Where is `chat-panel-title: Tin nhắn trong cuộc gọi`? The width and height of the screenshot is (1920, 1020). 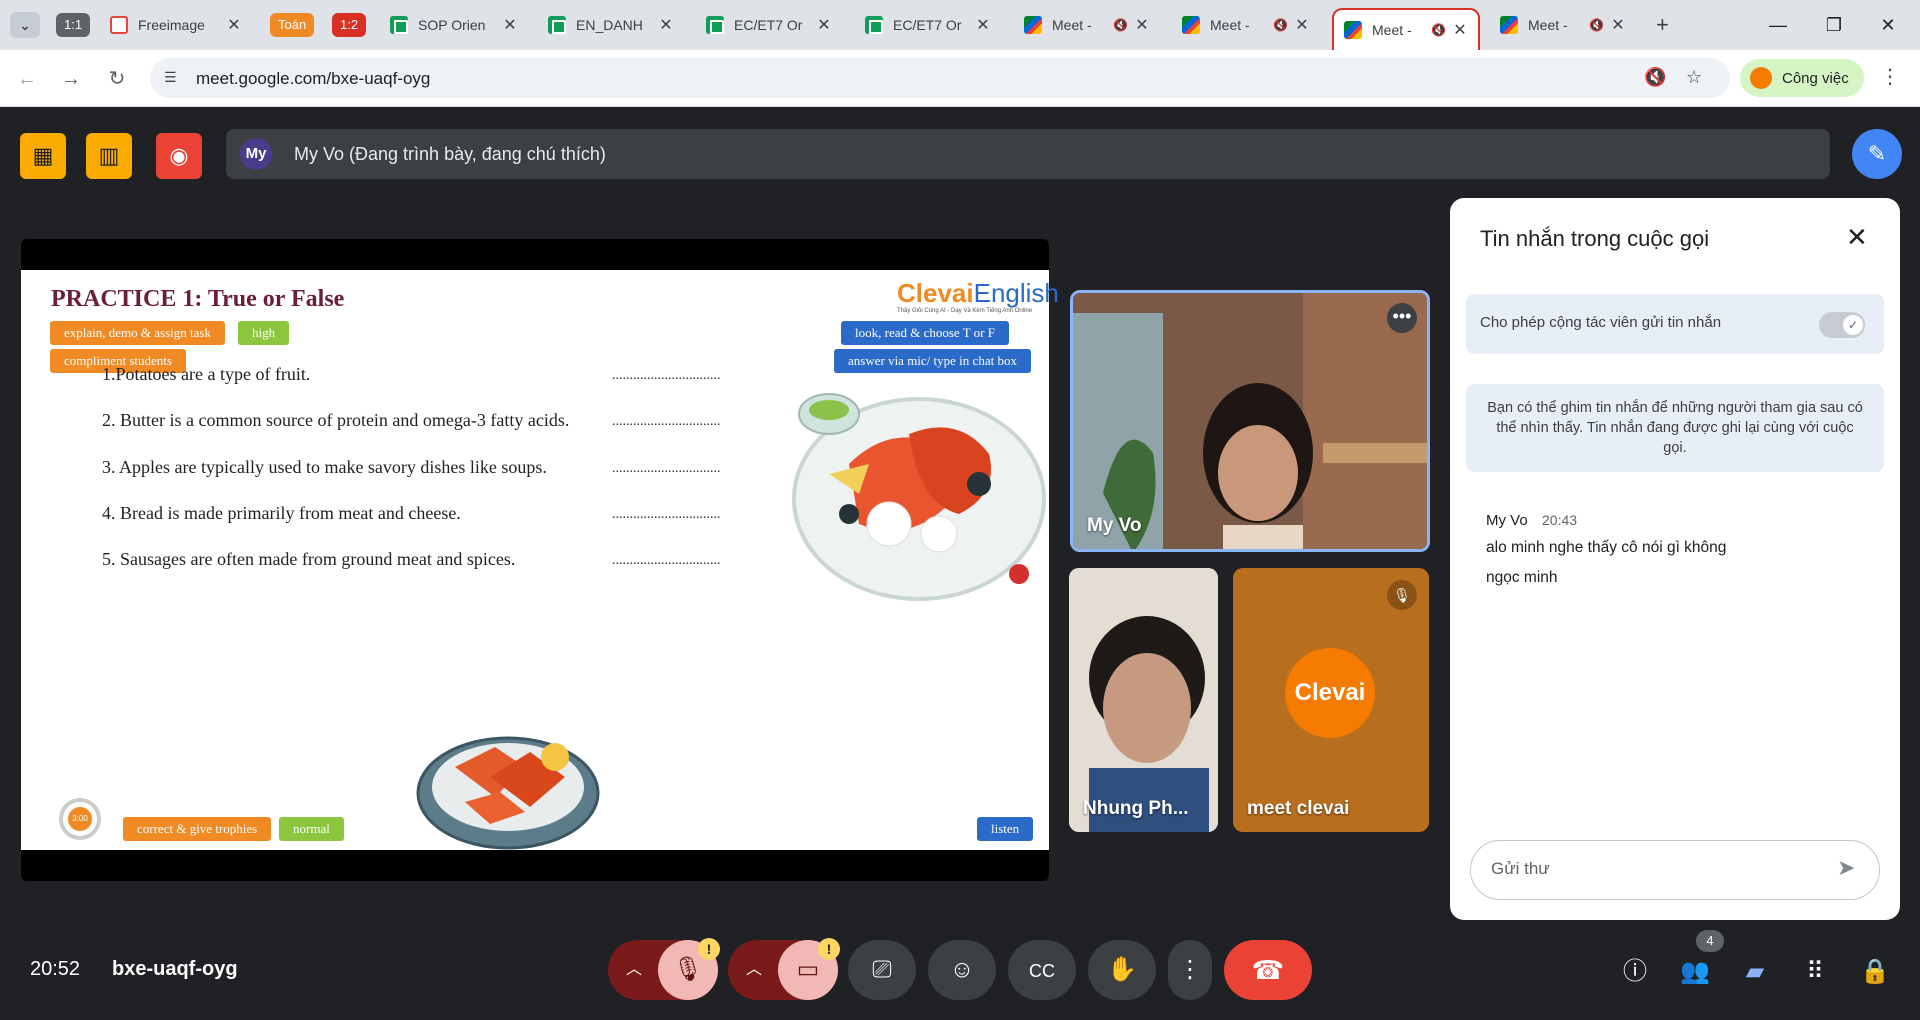
chat-panel-title: Tin nhắn trong cuộc gọi is located at coordinates (1595, 238).